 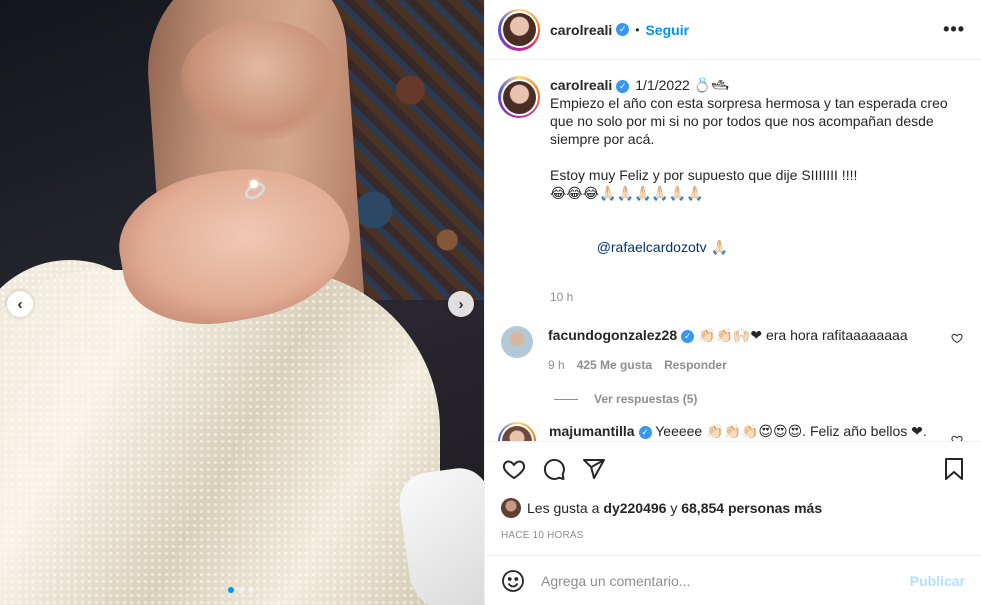 I want to click on liker-avatar, so click(x=511, y=508).